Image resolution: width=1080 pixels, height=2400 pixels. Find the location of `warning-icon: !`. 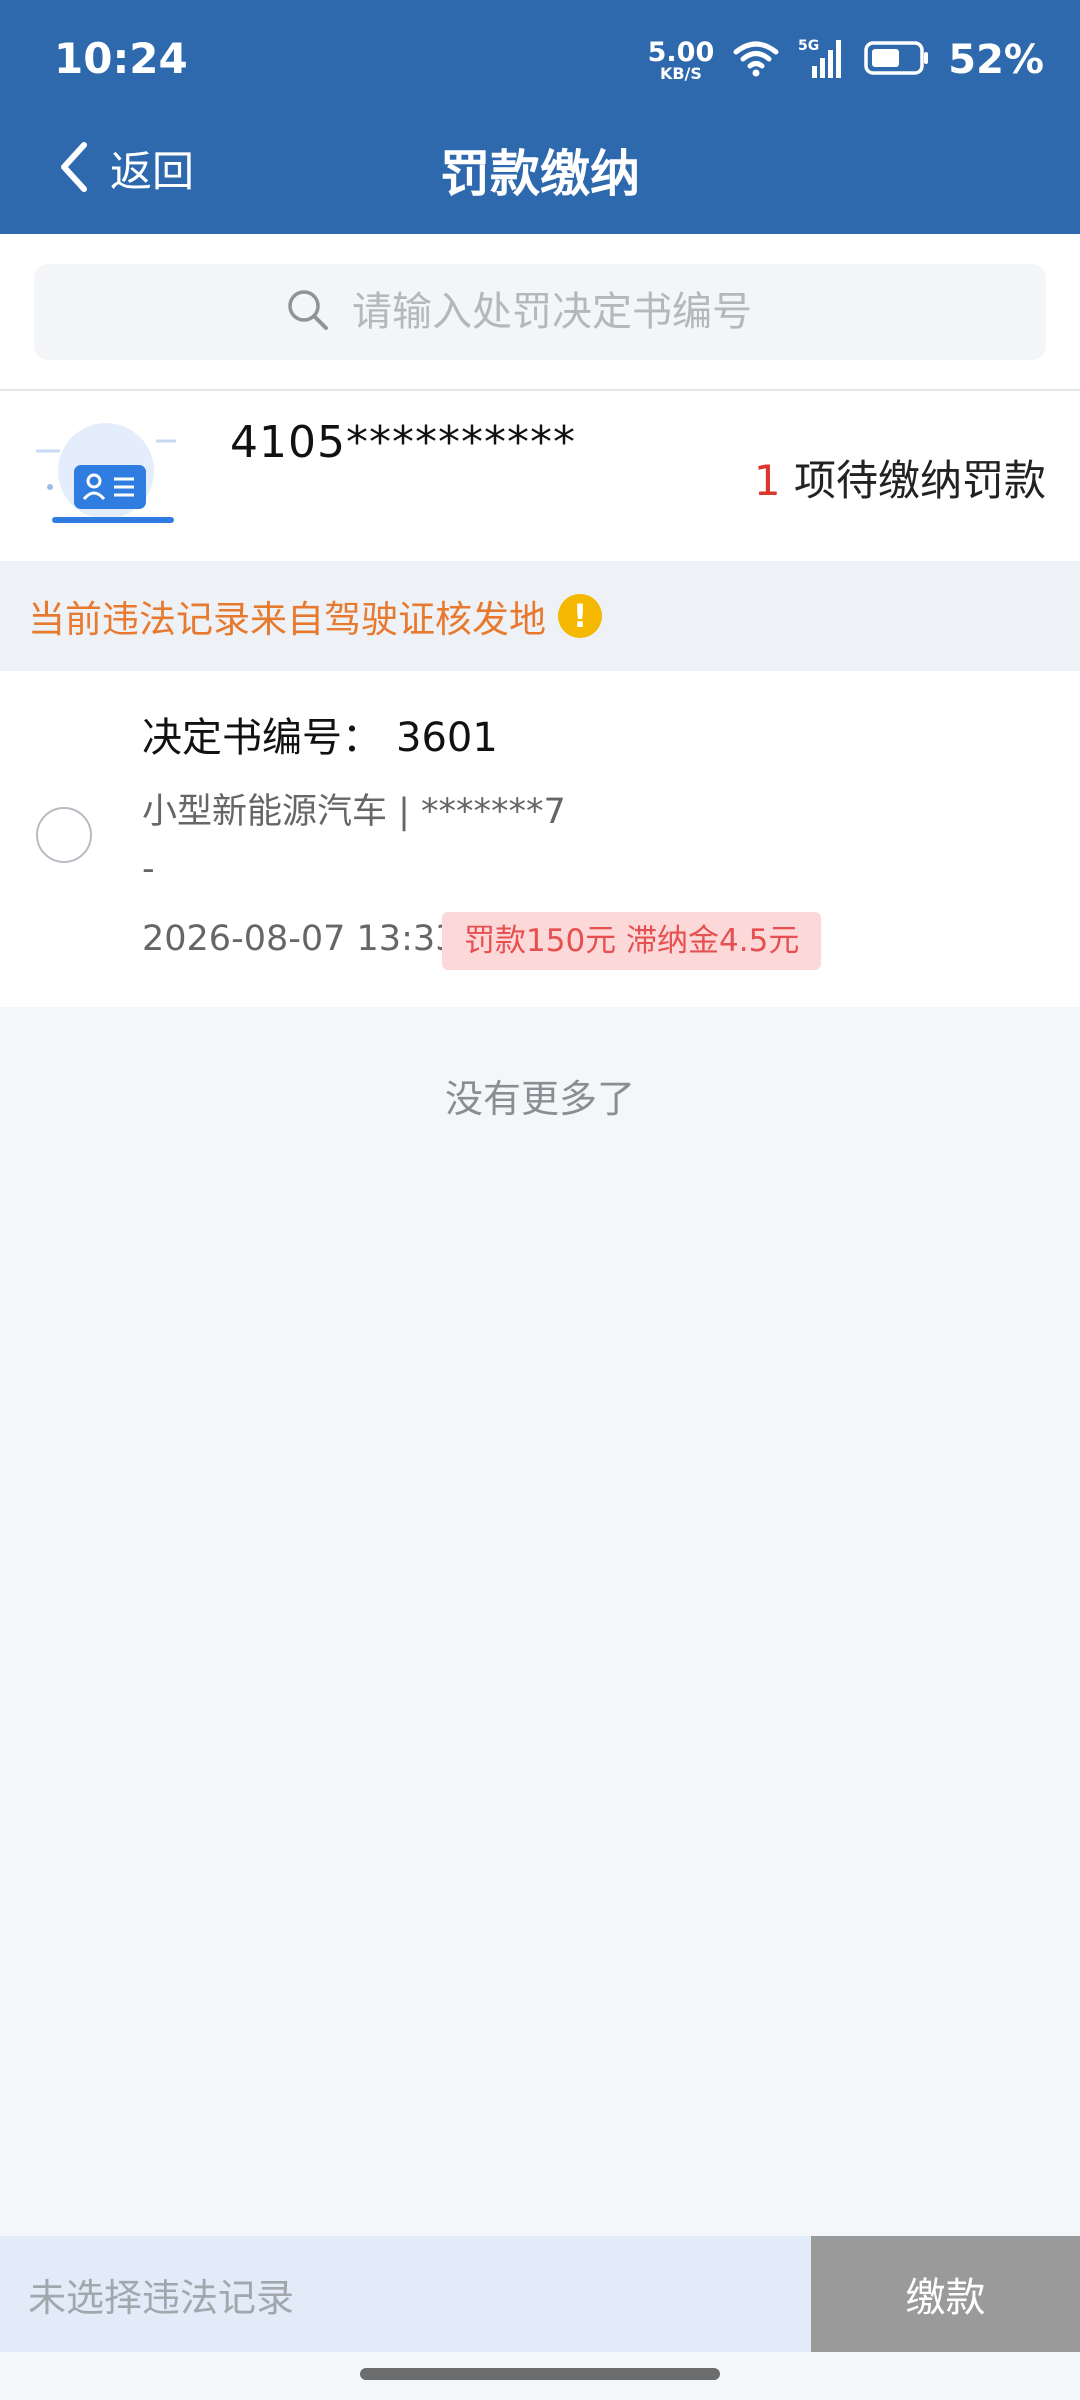

warning-icon: ! is located at coordinates (580, 616).